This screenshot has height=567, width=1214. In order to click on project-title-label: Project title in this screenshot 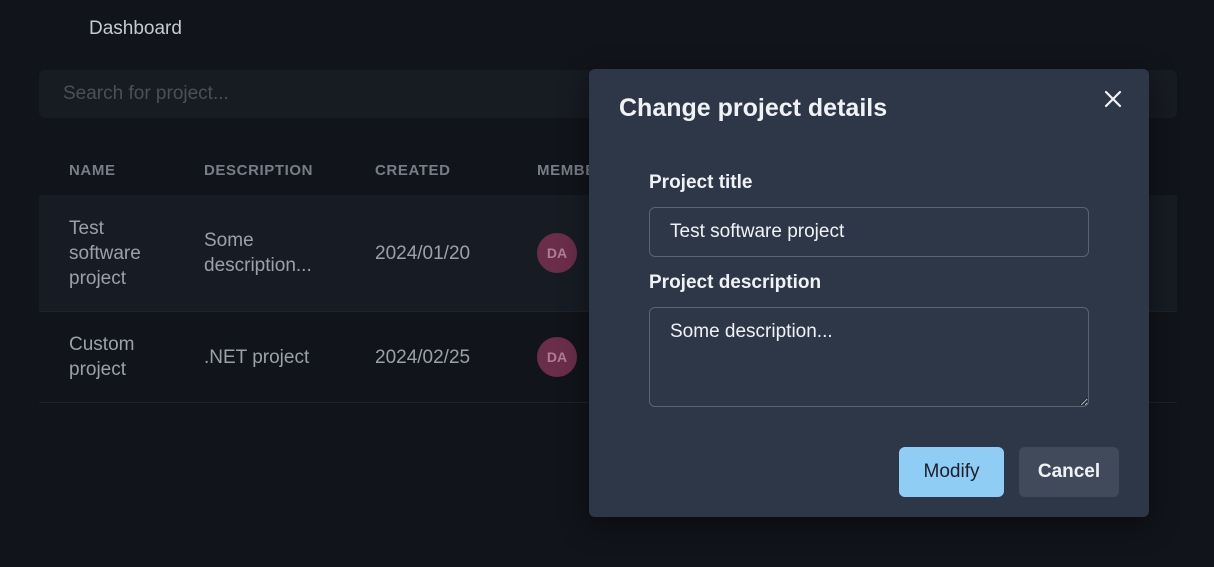, I will do `click(701, 182)`.